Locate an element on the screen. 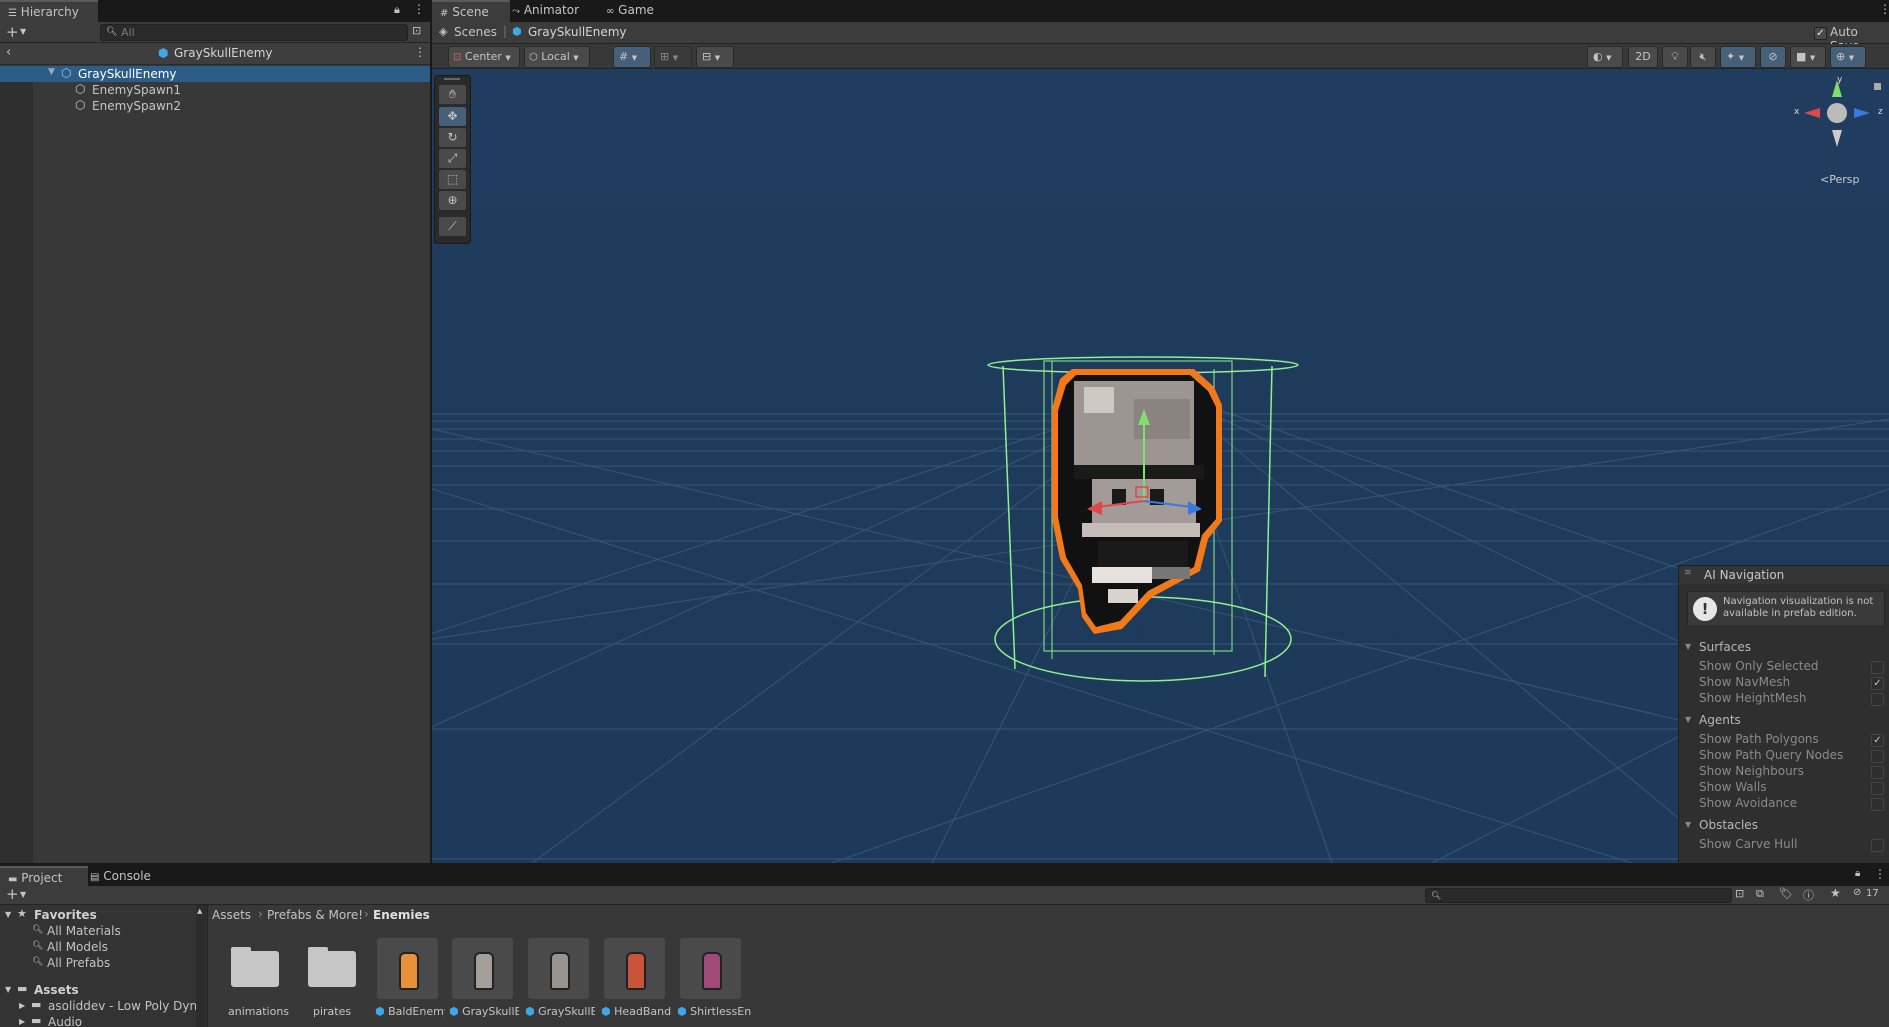 The width and height of the screenshot is (1889, 1027). show-path-polygons-checkbox: ✓ is located at coordinates (1877, 740).